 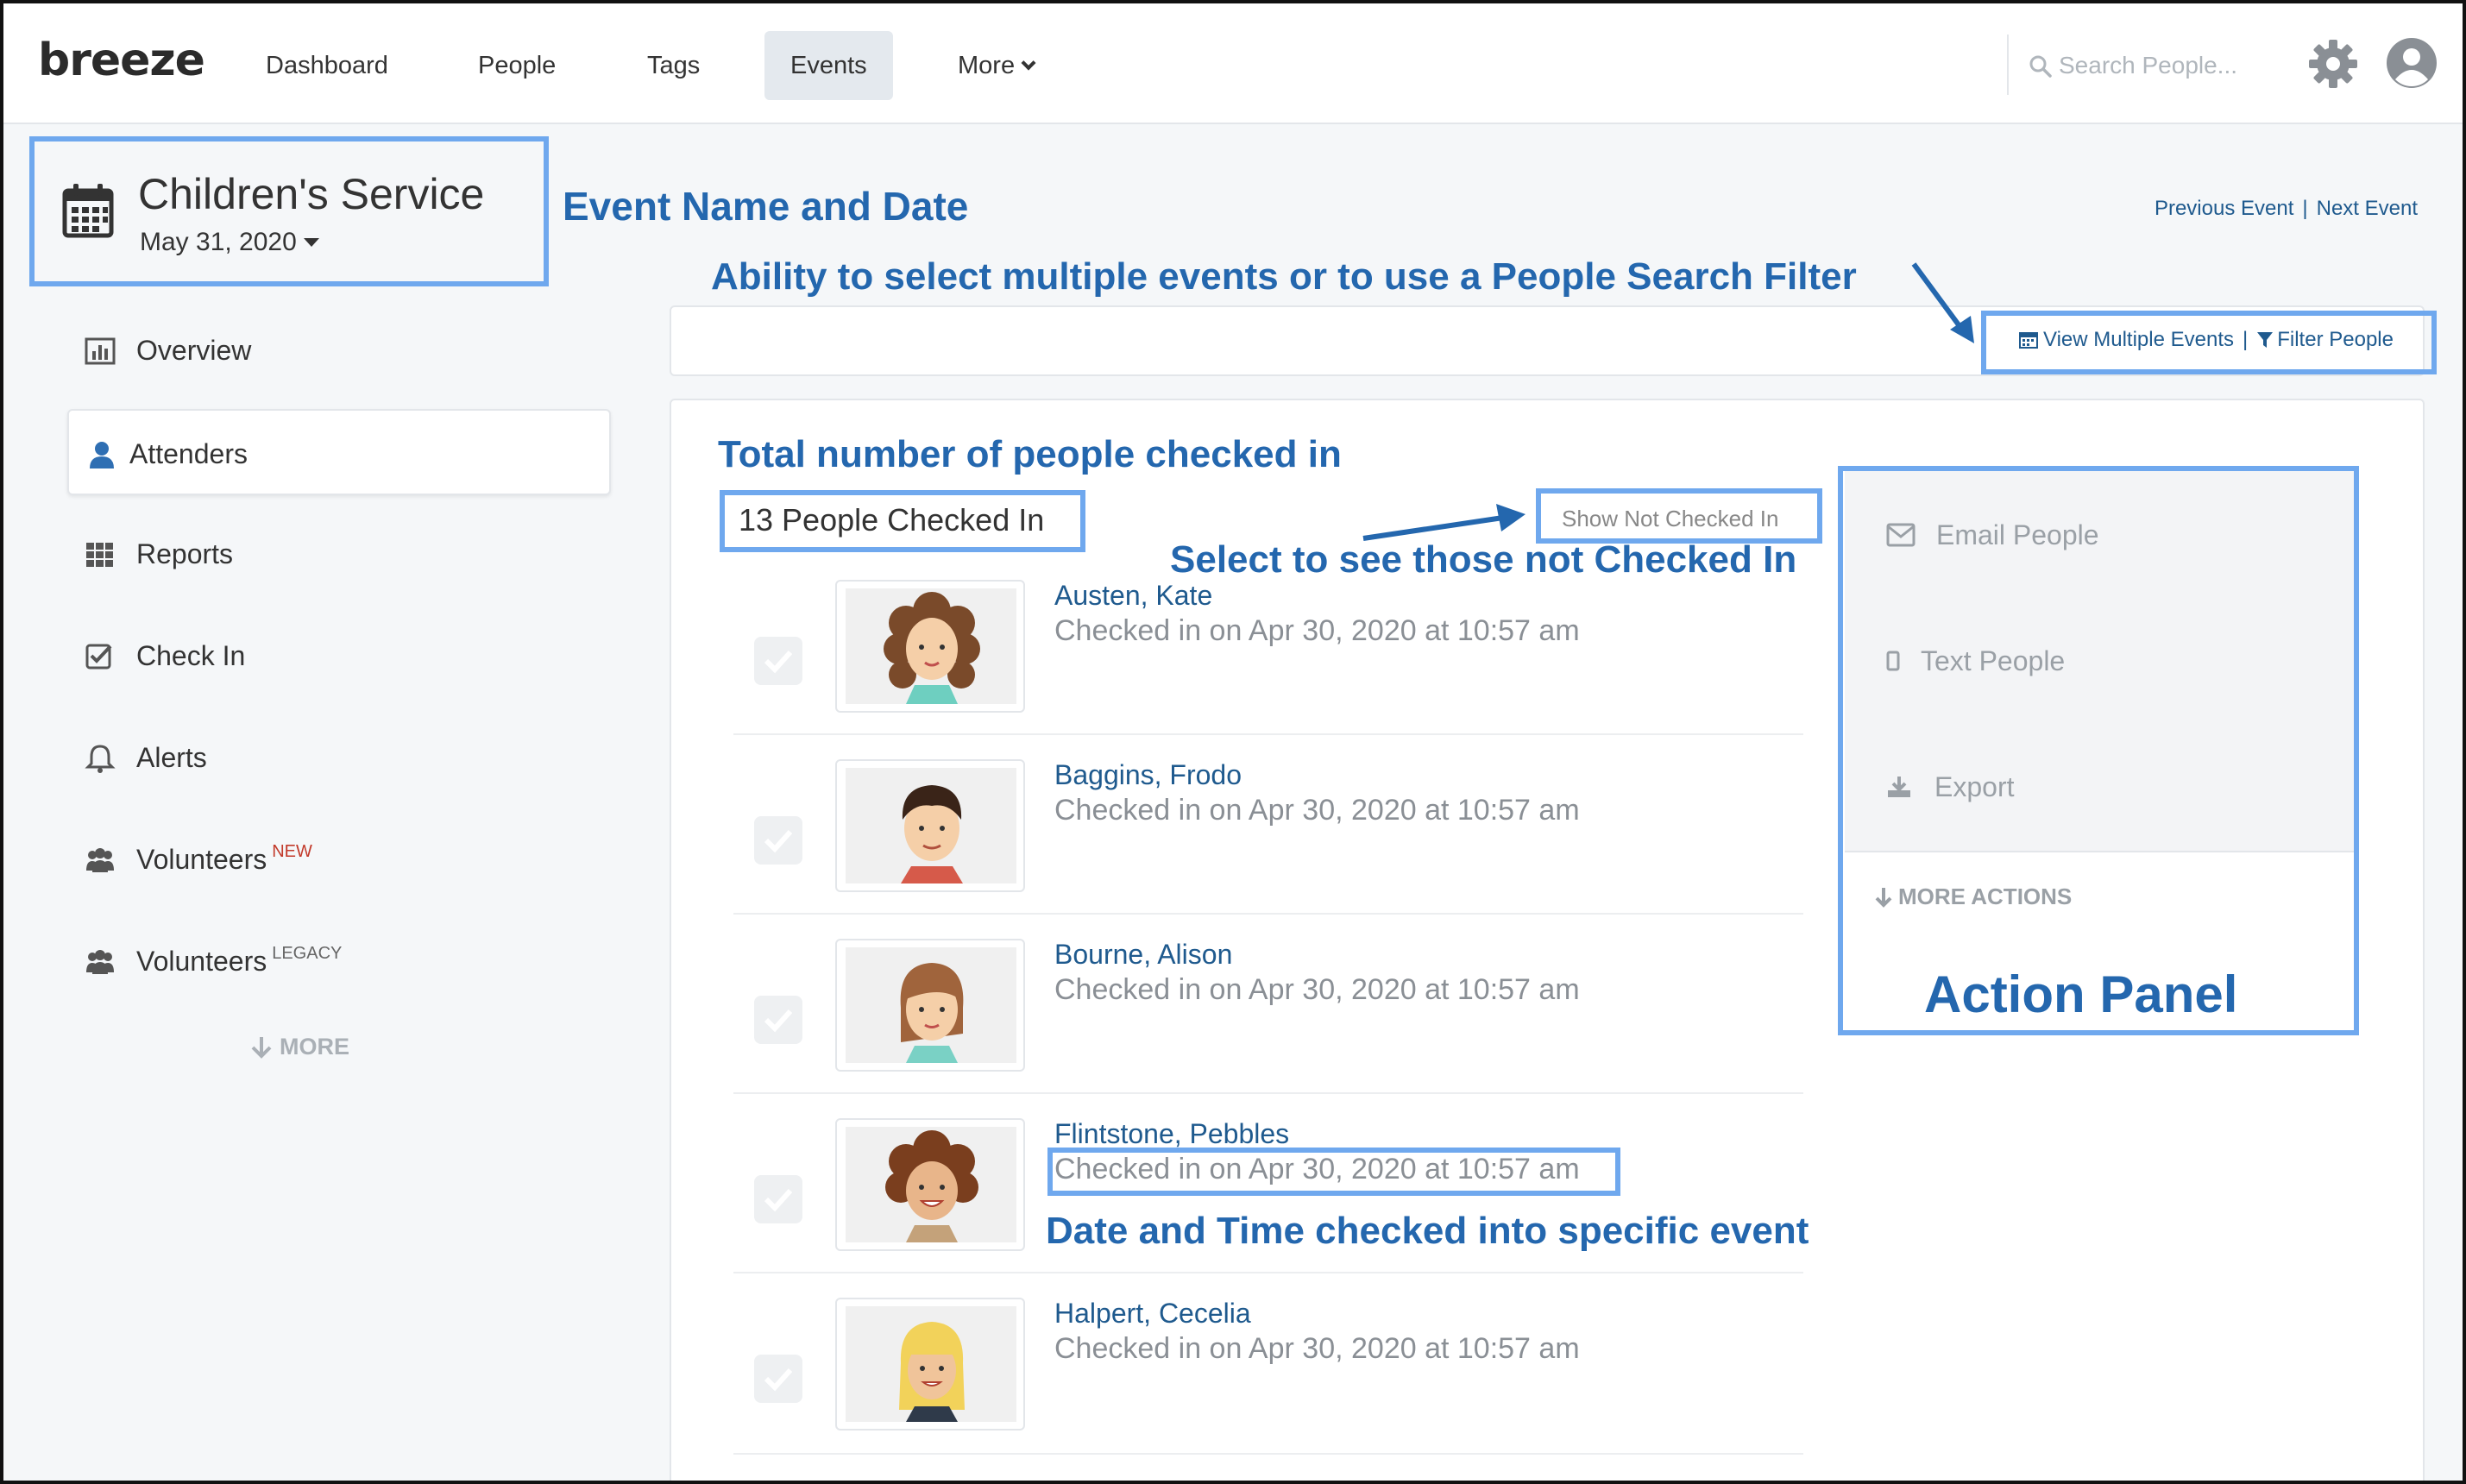 What do you see at coordinates (1993, 660) in the screenshot?
I see `text-people-label: Text People` at bounding box center [1993, 660].